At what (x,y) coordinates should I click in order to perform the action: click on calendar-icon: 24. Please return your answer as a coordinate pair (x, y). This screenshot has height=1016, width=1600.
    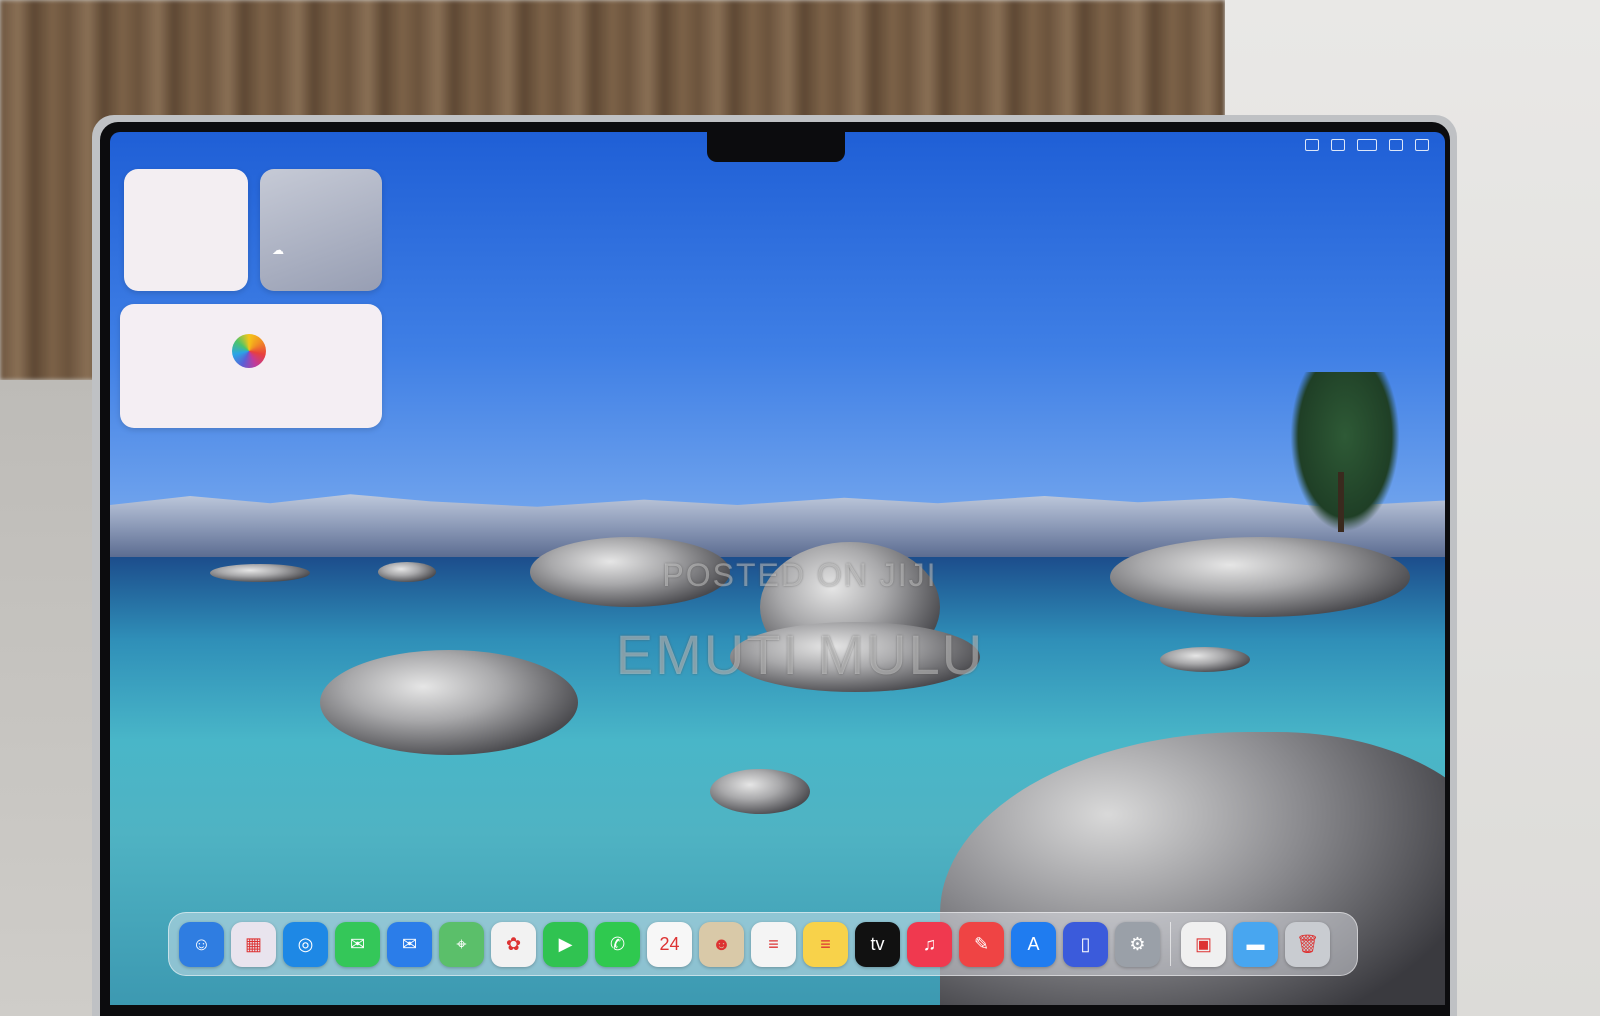
    Looking at the image, I should click on (669, 944).